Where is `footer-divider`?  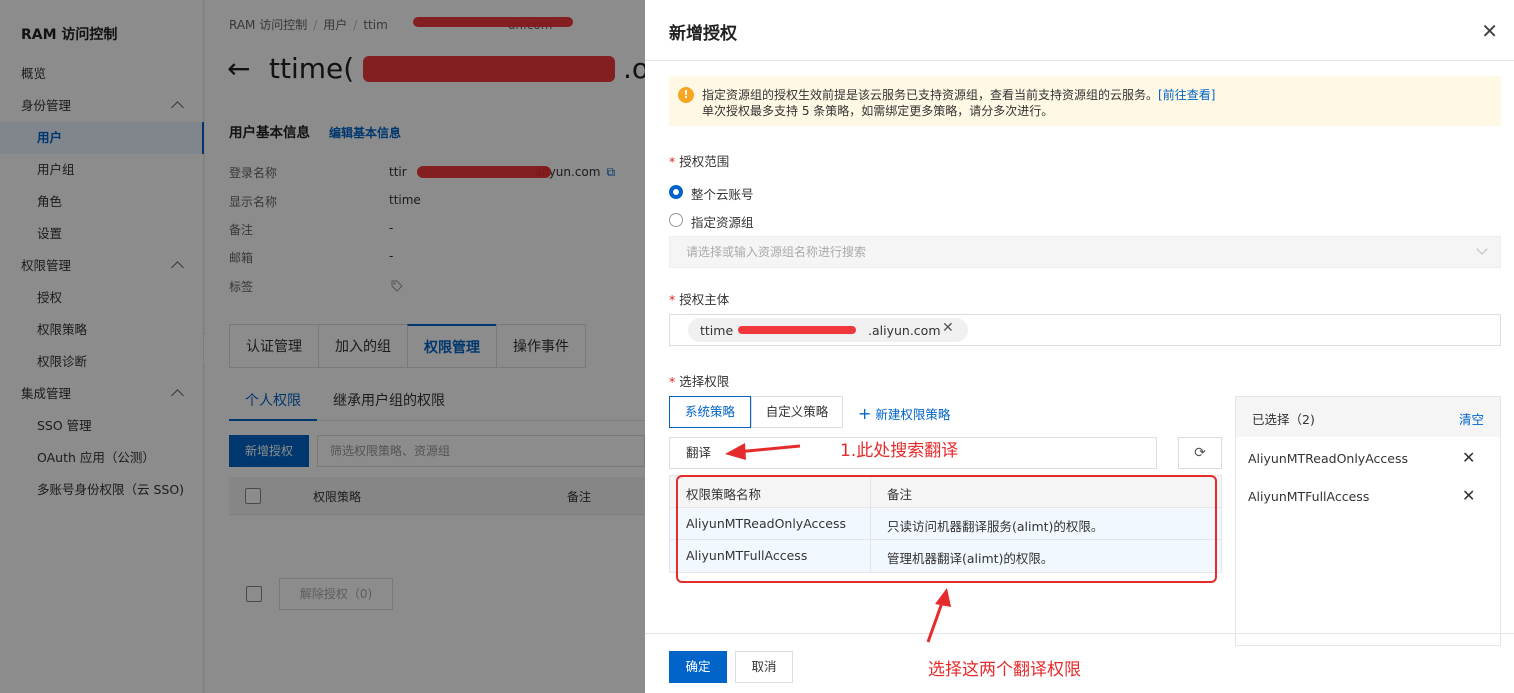 footer-divider is located at coordinates (1079, 633).